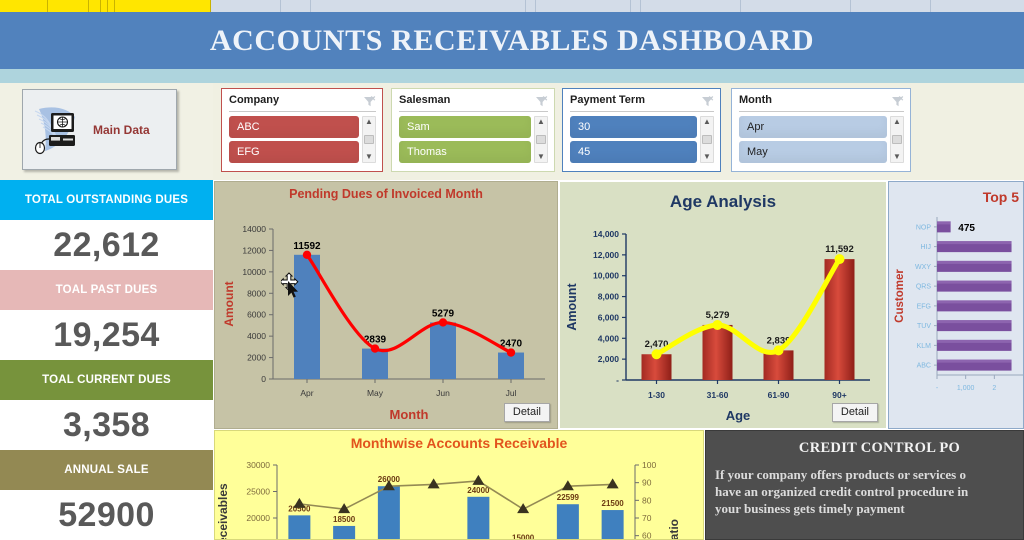 Image resolution: width=1024 pixels, height=540 pixels. Describe the element at coordinates (256, 315) in the screenshot. I see `svg-text: 6000` at that location.